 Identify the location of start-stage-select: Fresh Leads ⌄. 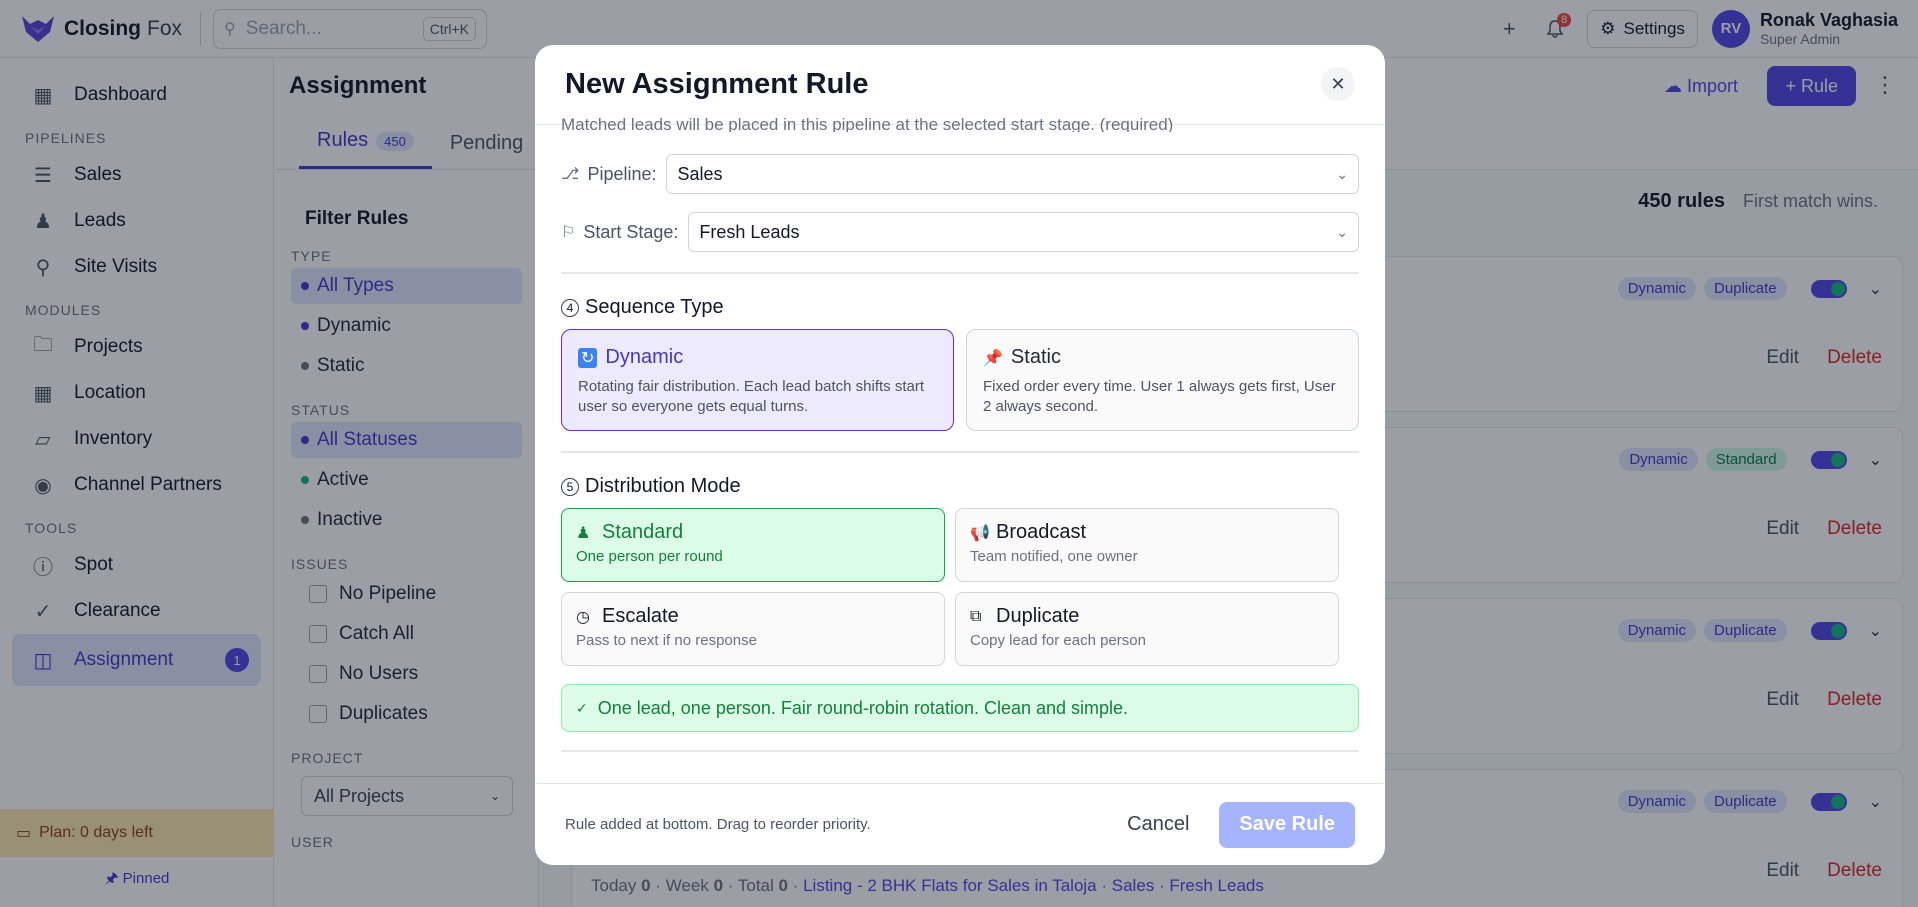
(1023, 232).